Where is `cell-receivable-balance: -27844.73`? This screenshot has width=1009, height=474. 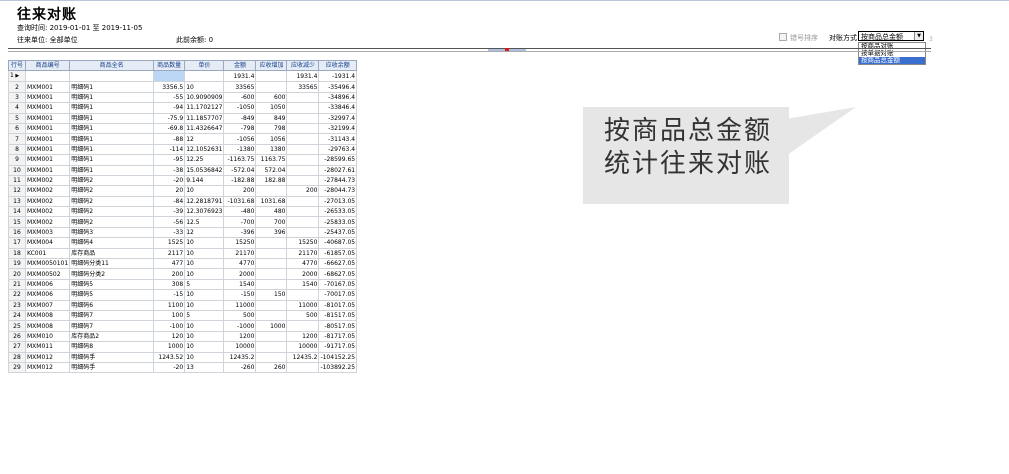 cell-receivable-balance: -27844.73 is located at coordinates (338, 180).